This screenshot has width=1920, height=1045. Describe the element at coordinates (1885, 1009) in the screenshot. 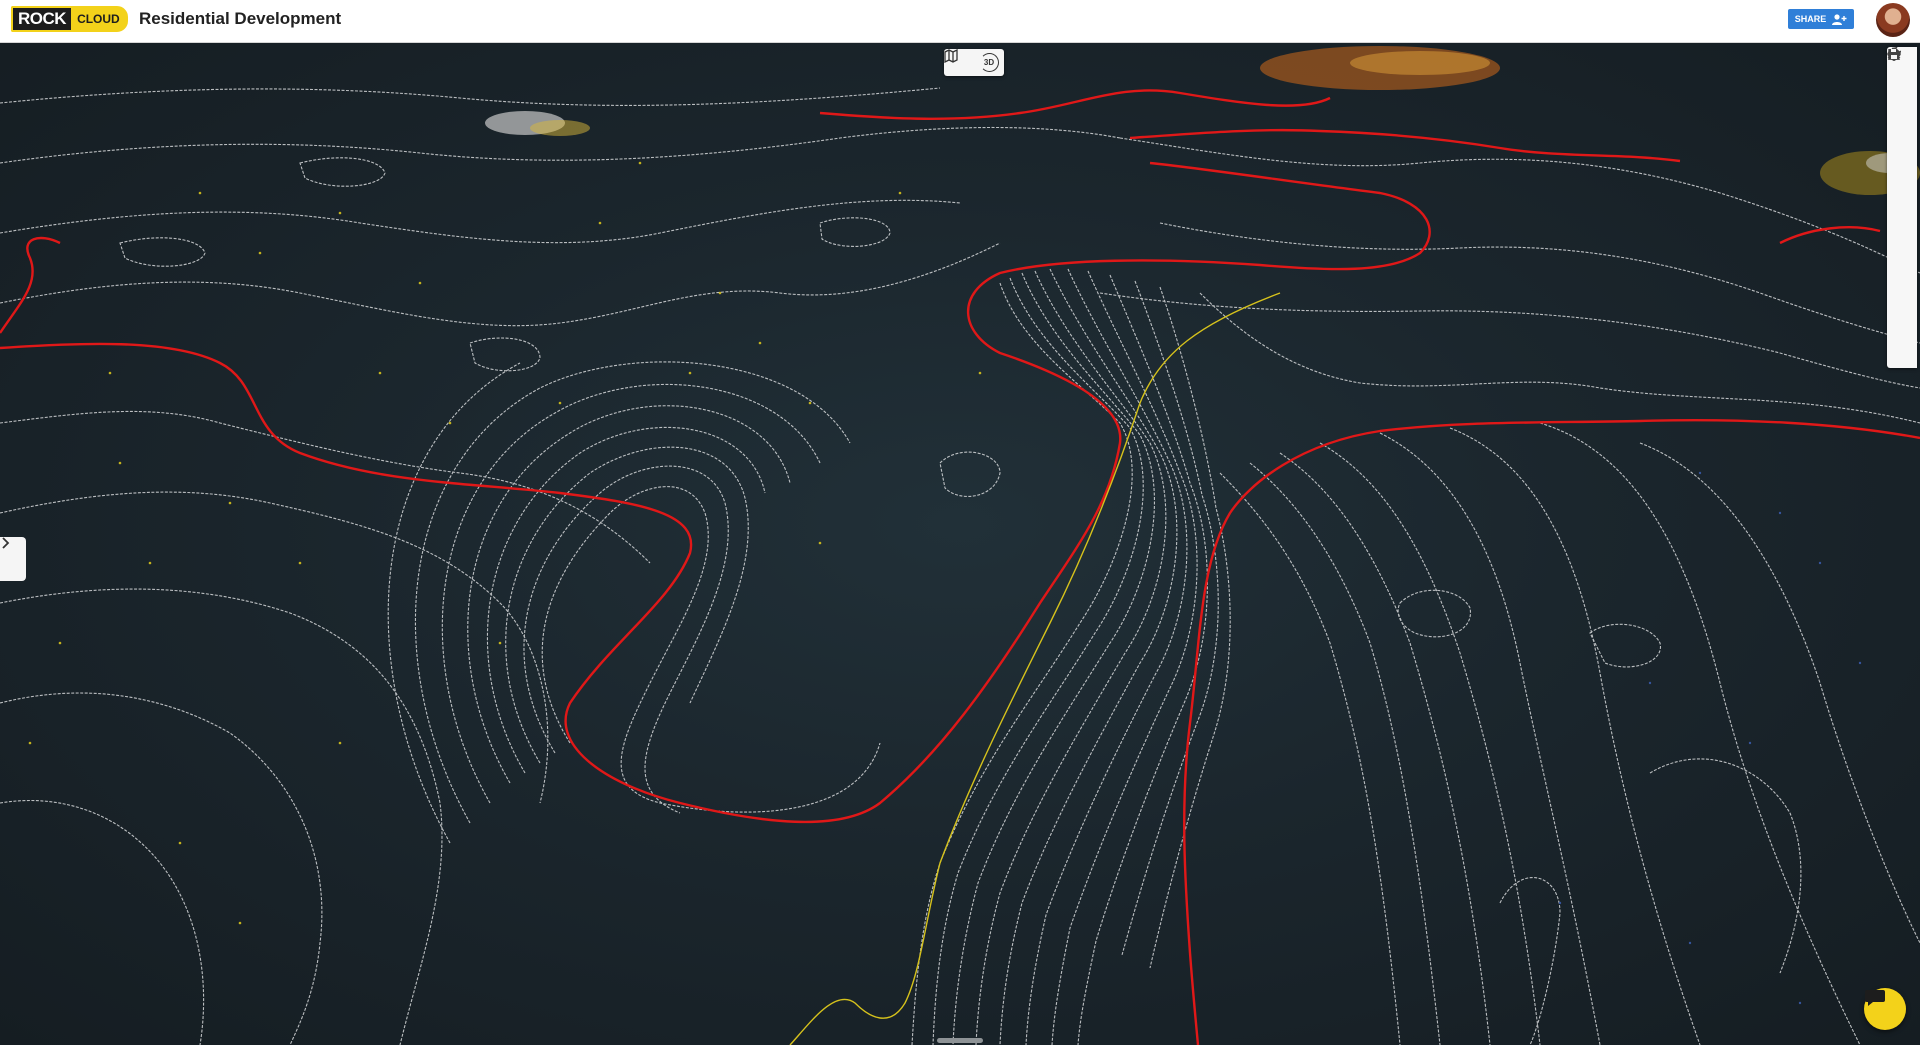

I see `chat-button` at that location.